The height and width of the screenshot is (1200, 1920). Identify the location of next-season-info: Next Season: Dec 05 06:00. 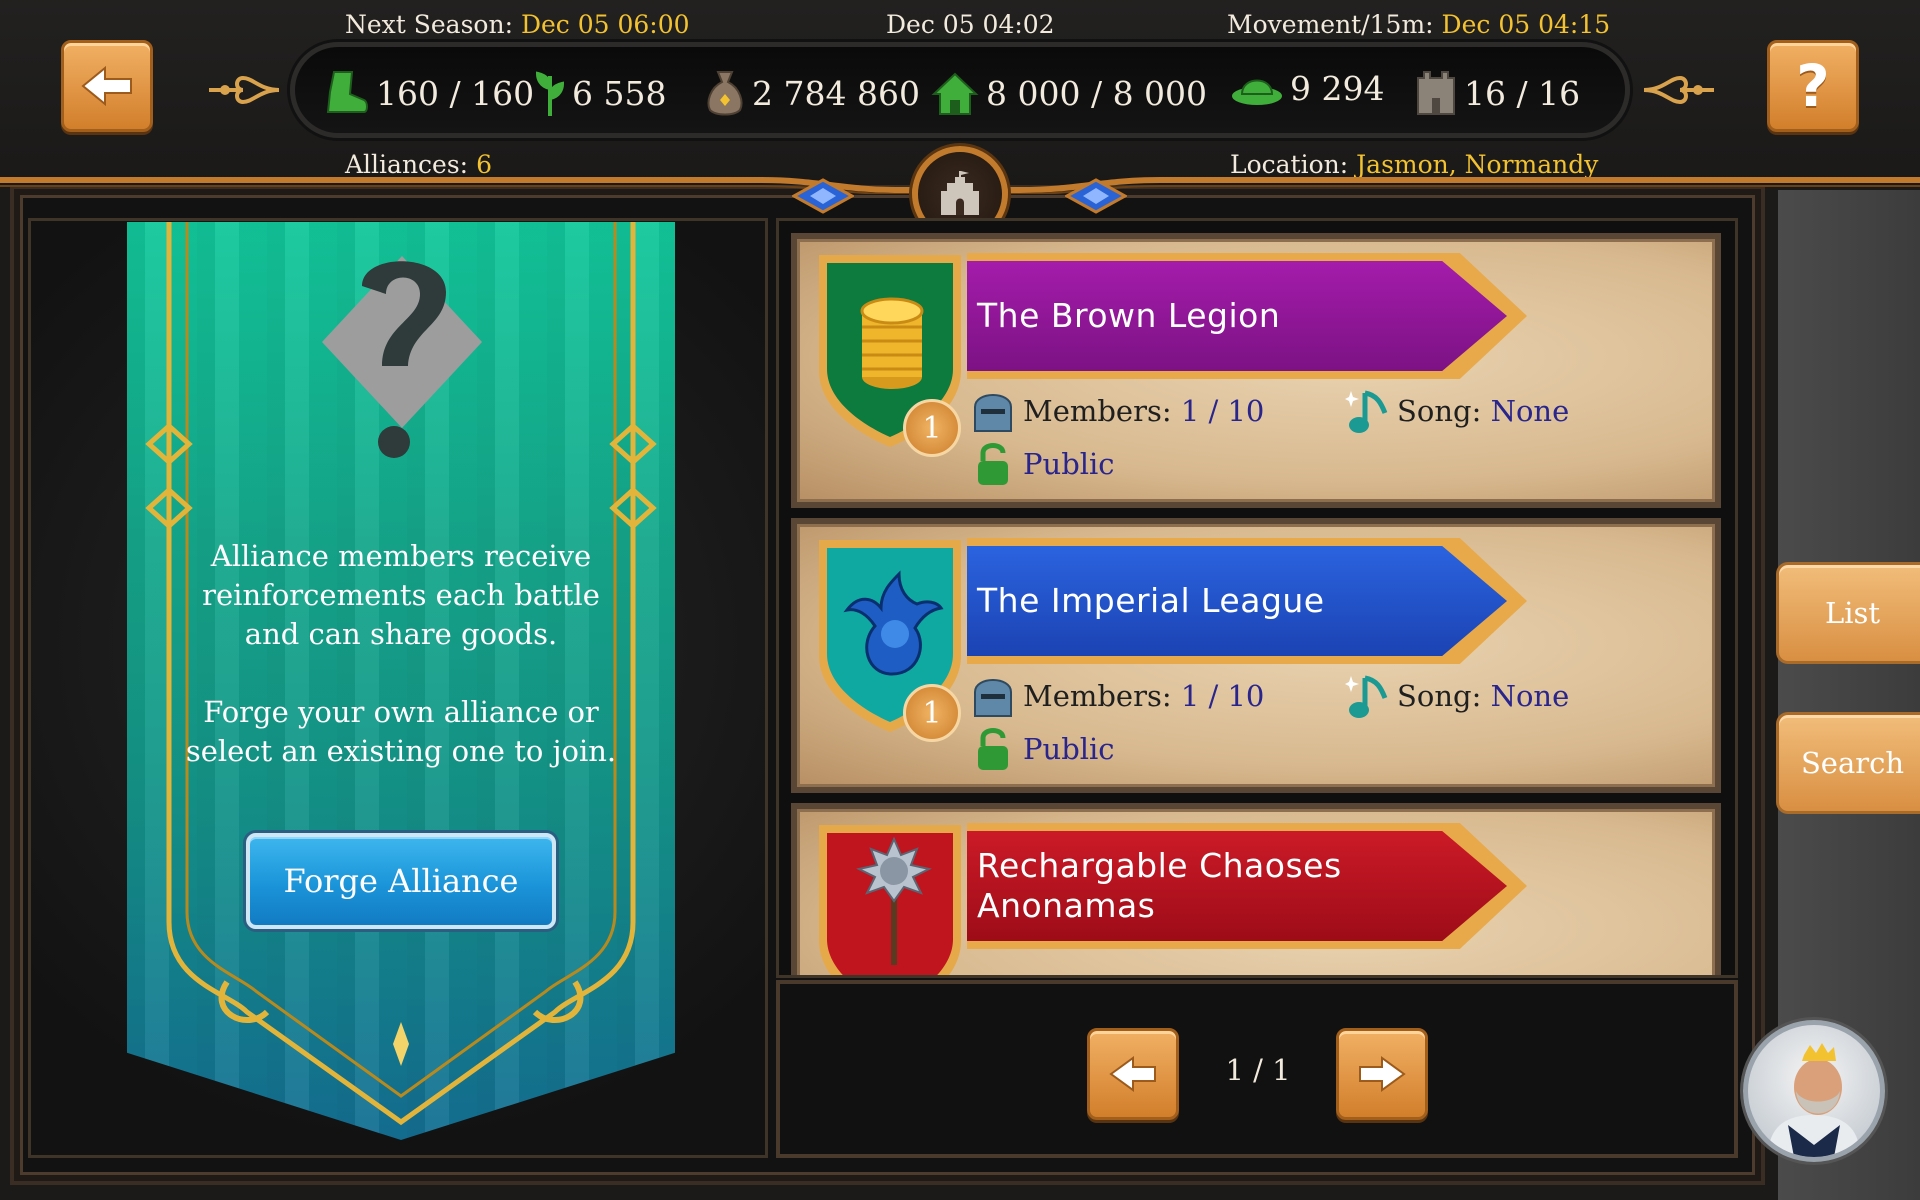
(517, 24).